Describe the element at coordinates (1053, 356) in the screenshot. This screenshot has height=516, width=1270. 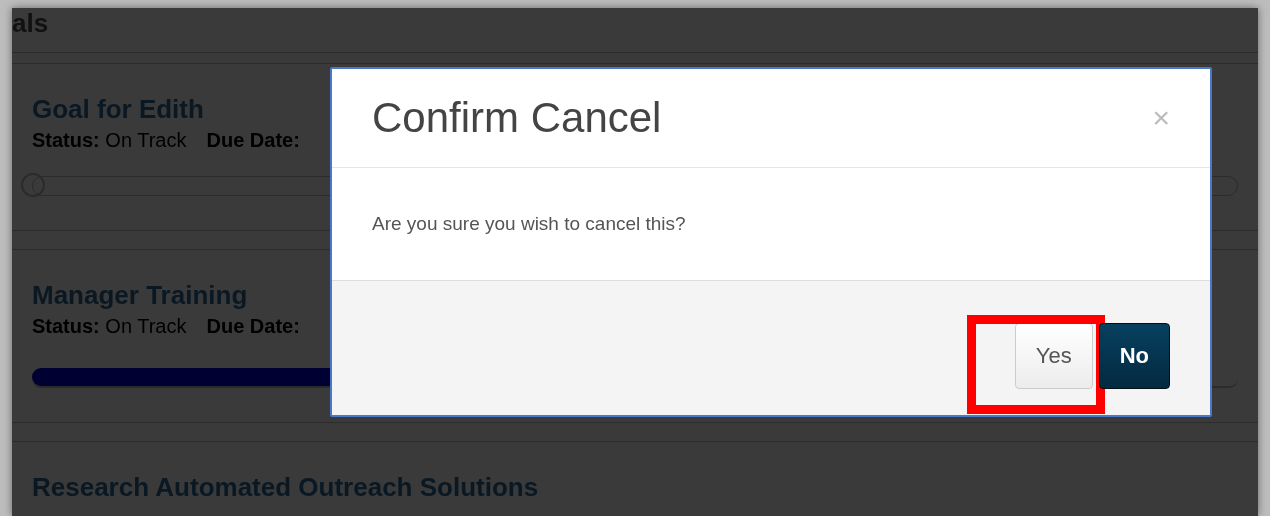
I see `dialog-button: Yes` at that location.